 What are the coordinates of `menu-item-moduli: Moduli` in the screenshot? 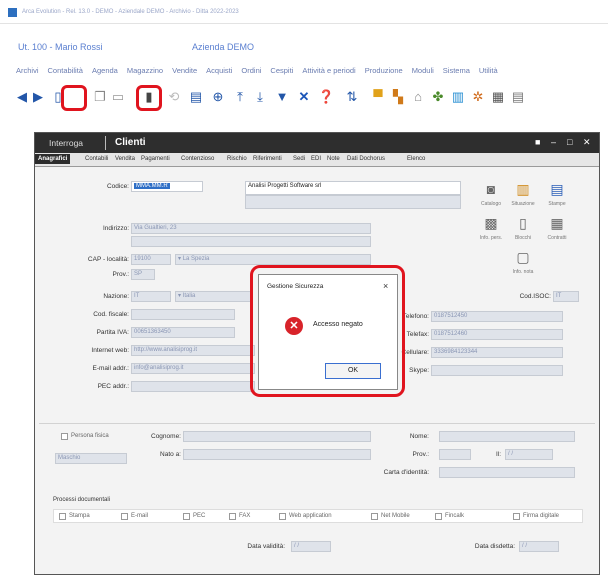 It's located at (423, 70).